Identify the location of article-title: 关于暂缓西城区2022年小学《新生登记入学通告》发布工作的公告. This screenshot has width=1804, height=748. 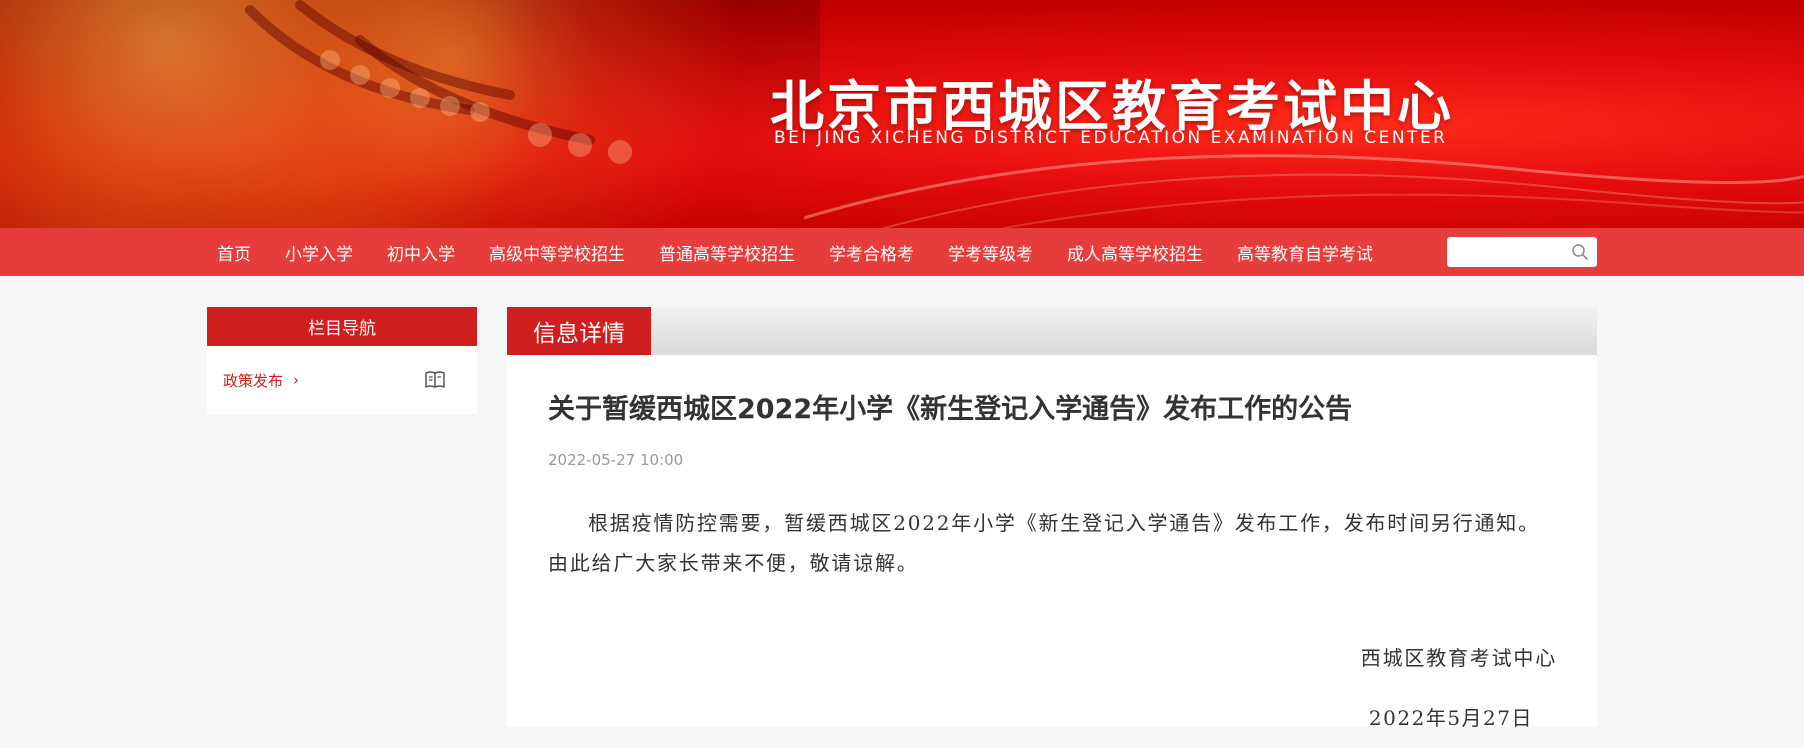
(950, 409).